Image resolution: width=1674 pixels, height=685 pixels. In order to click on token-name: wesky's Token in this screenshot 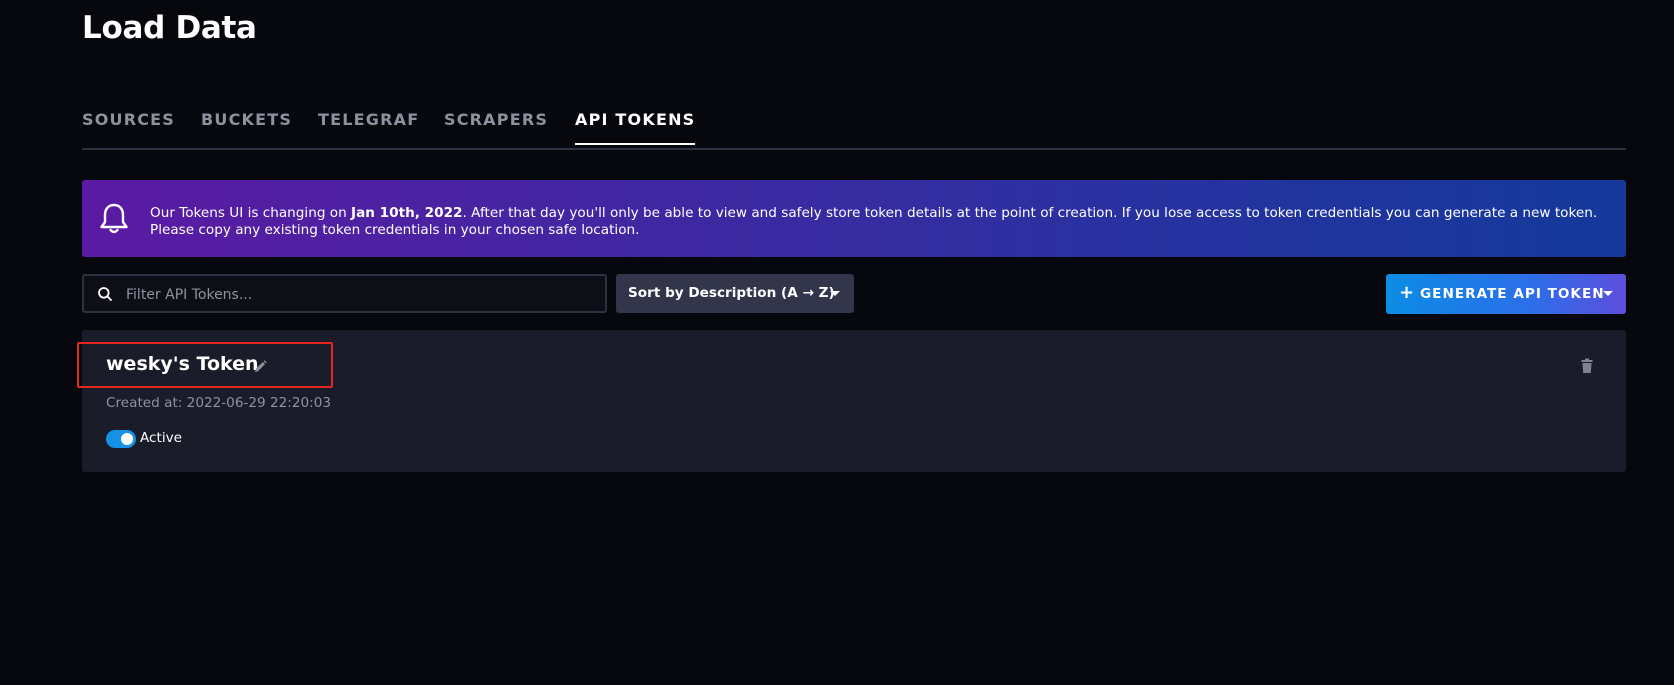, I will do `click(182, 364)`.